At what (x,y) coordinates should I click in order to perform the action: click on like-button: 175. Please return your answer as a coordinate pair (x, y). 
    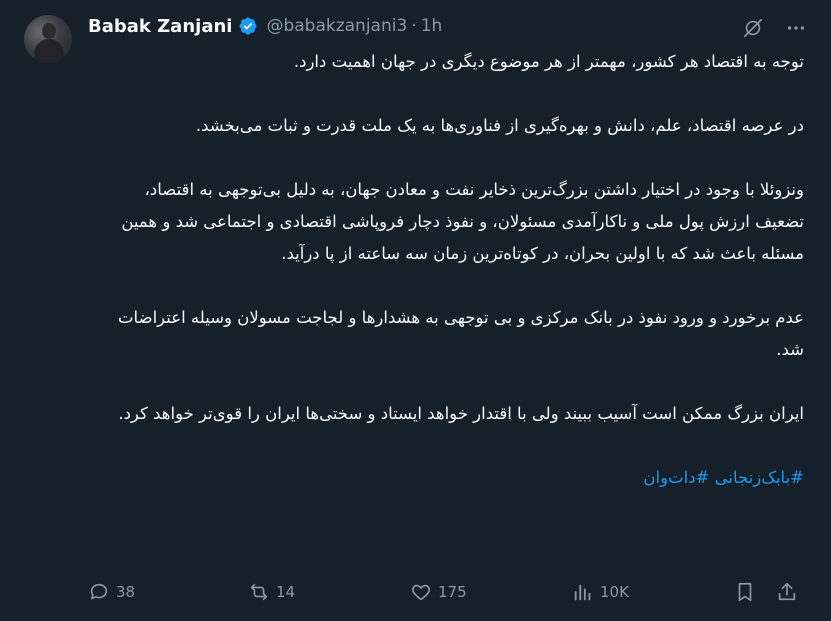
    Looking at the image, I should click on (438, 592).